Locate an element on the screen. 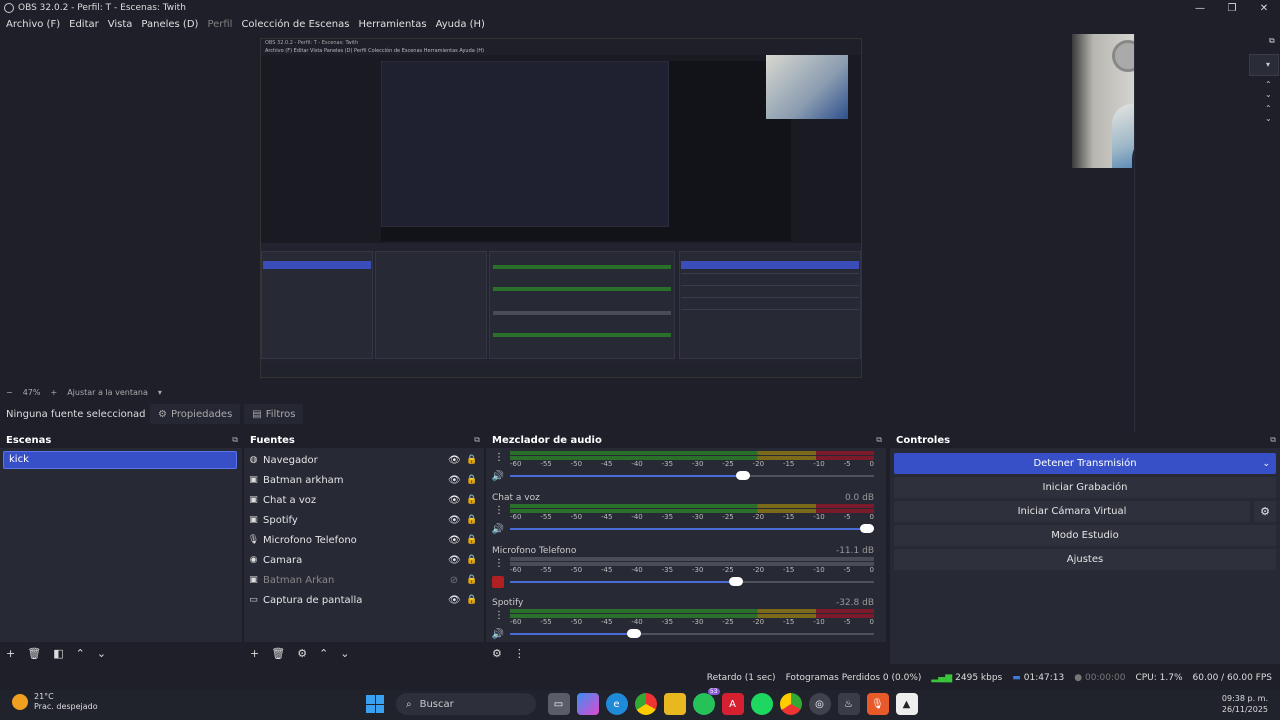  eye-off-icon: ⊘ is located at coordinates (454, 580).